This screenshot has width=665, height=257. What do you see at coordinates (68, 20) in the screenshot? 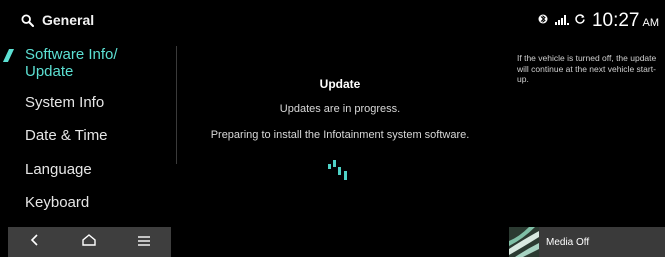
I see `page-title: General` at bounding box center [68, 20].